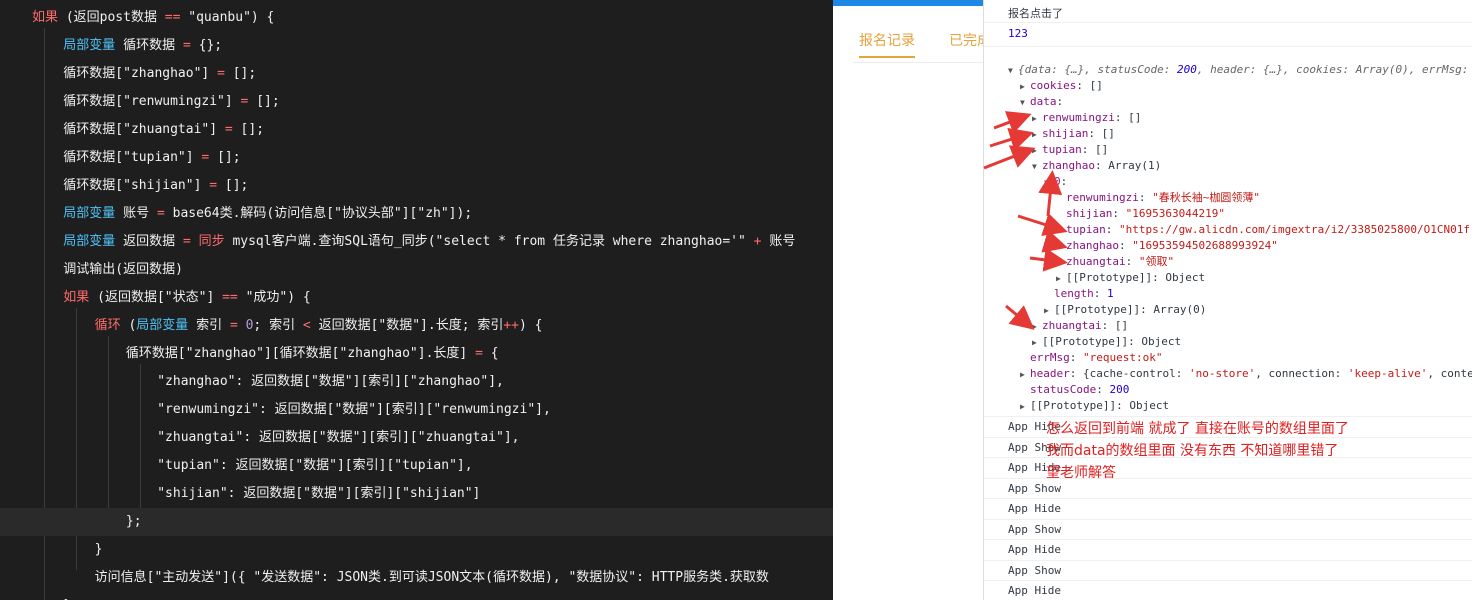 The image size is (1472, 600). Describe the element at coordinates (416, 382) in the screenshot. I see `code-line: "zhanghao": 返回数据["数据"][索引]["zhanghao"],` at that location.